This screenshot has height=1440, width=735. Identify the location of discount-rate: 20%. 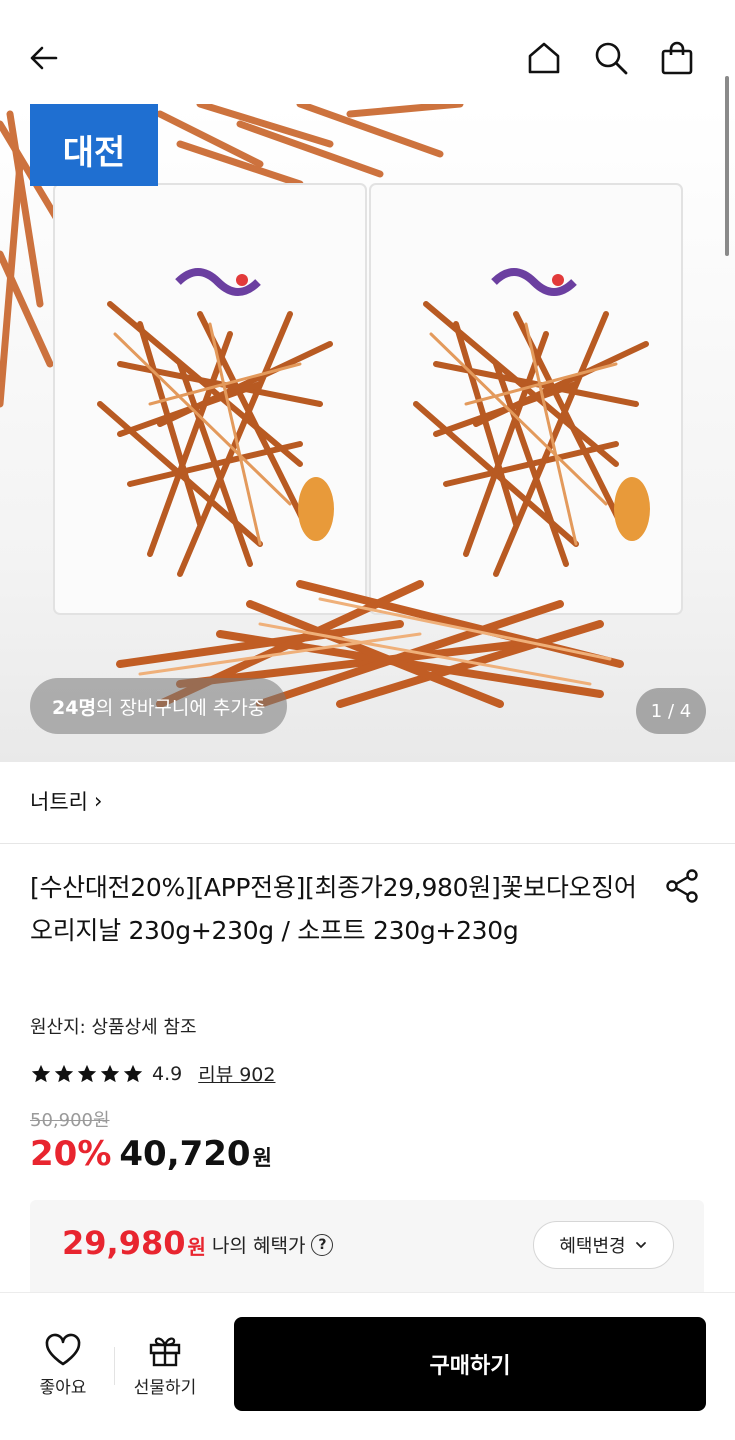
(71, 1154).